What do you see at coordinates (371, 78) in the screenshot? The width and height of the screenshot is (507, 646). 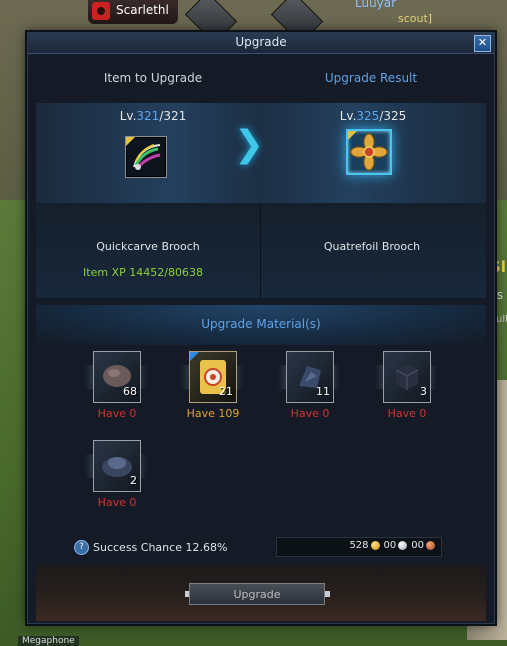 I see `upgrade-result-header: Upgrade Result` at bounding box center [371, 78].